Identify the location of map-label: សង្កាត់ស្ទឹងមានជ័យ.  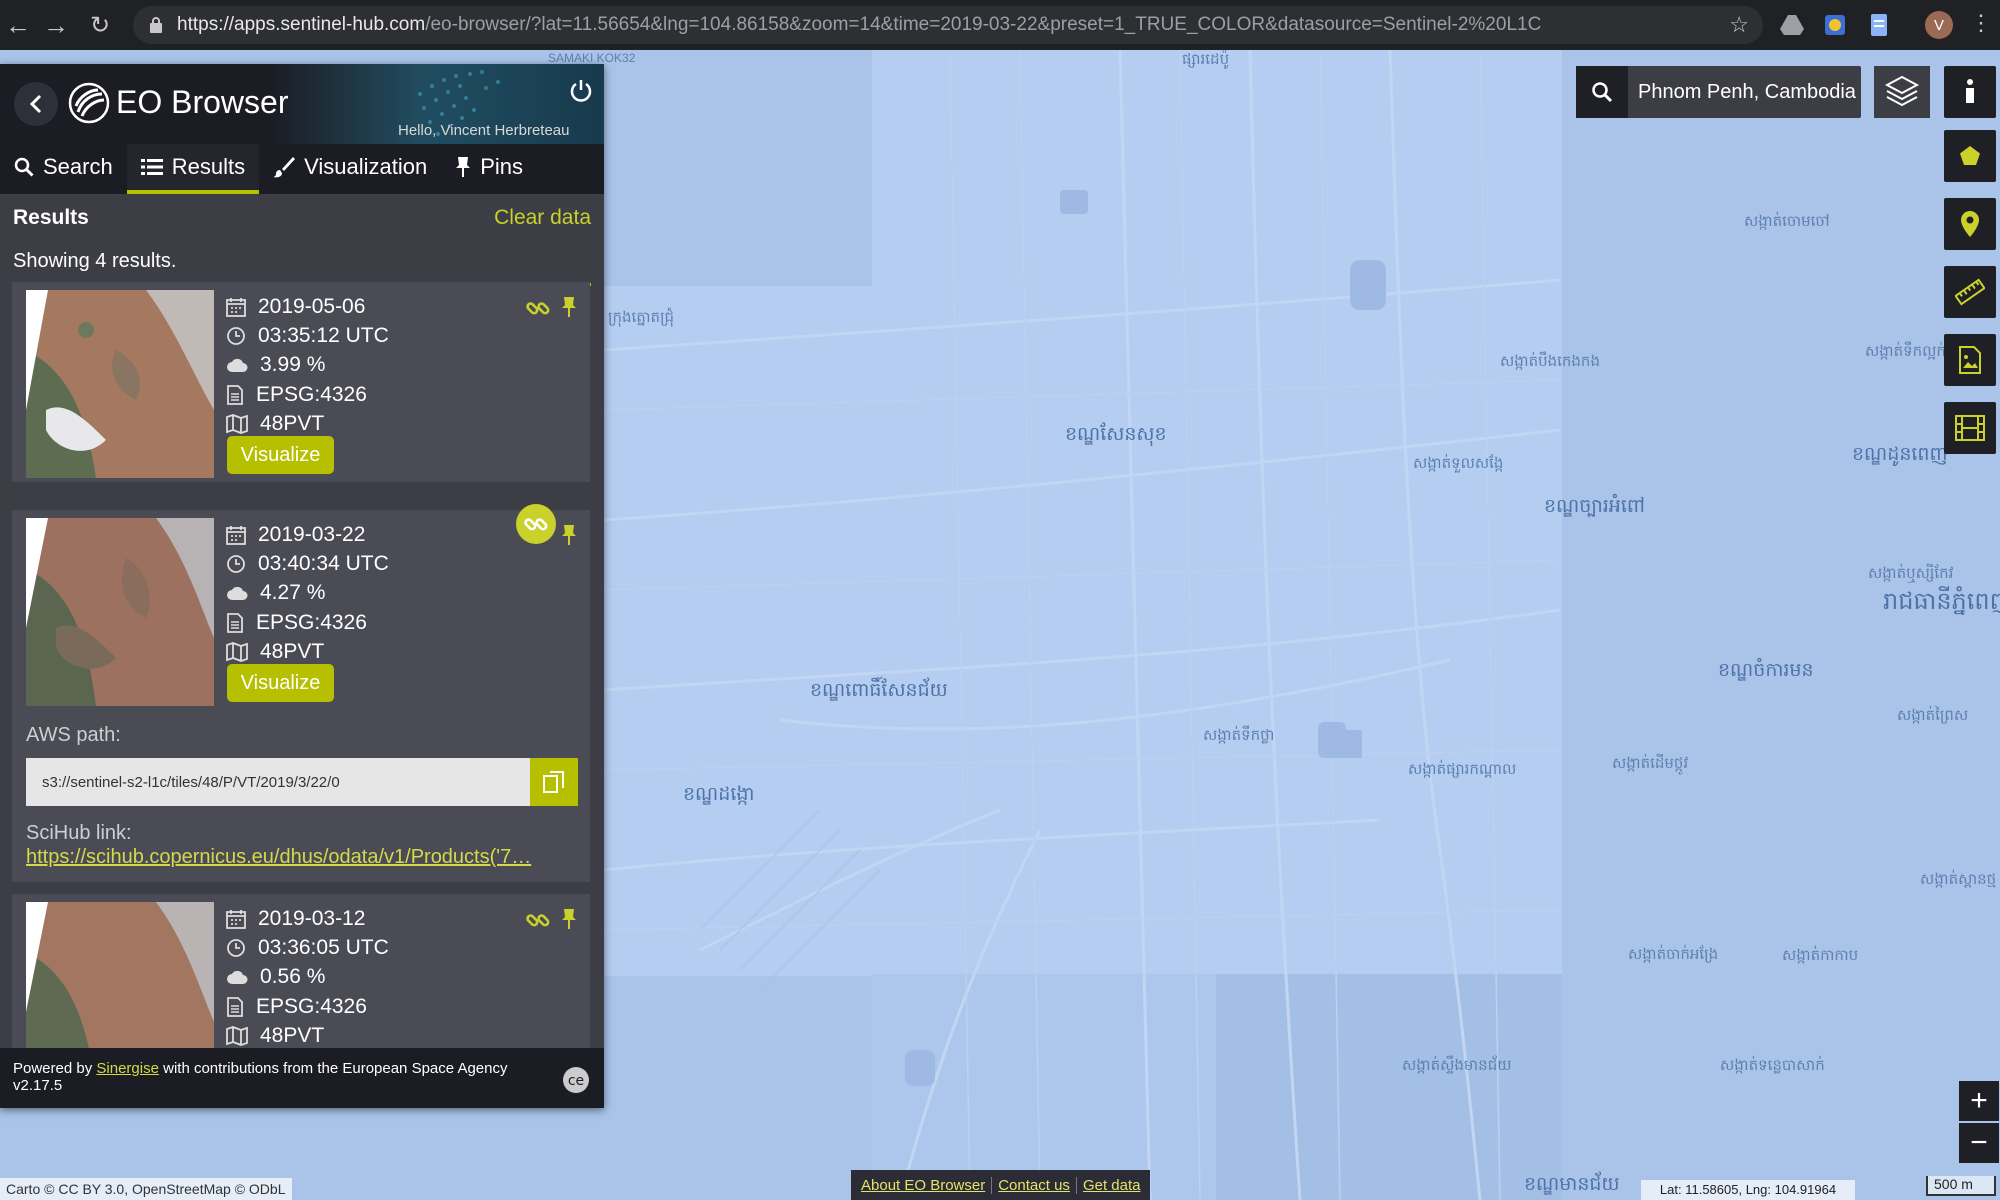
(1457, 1065).